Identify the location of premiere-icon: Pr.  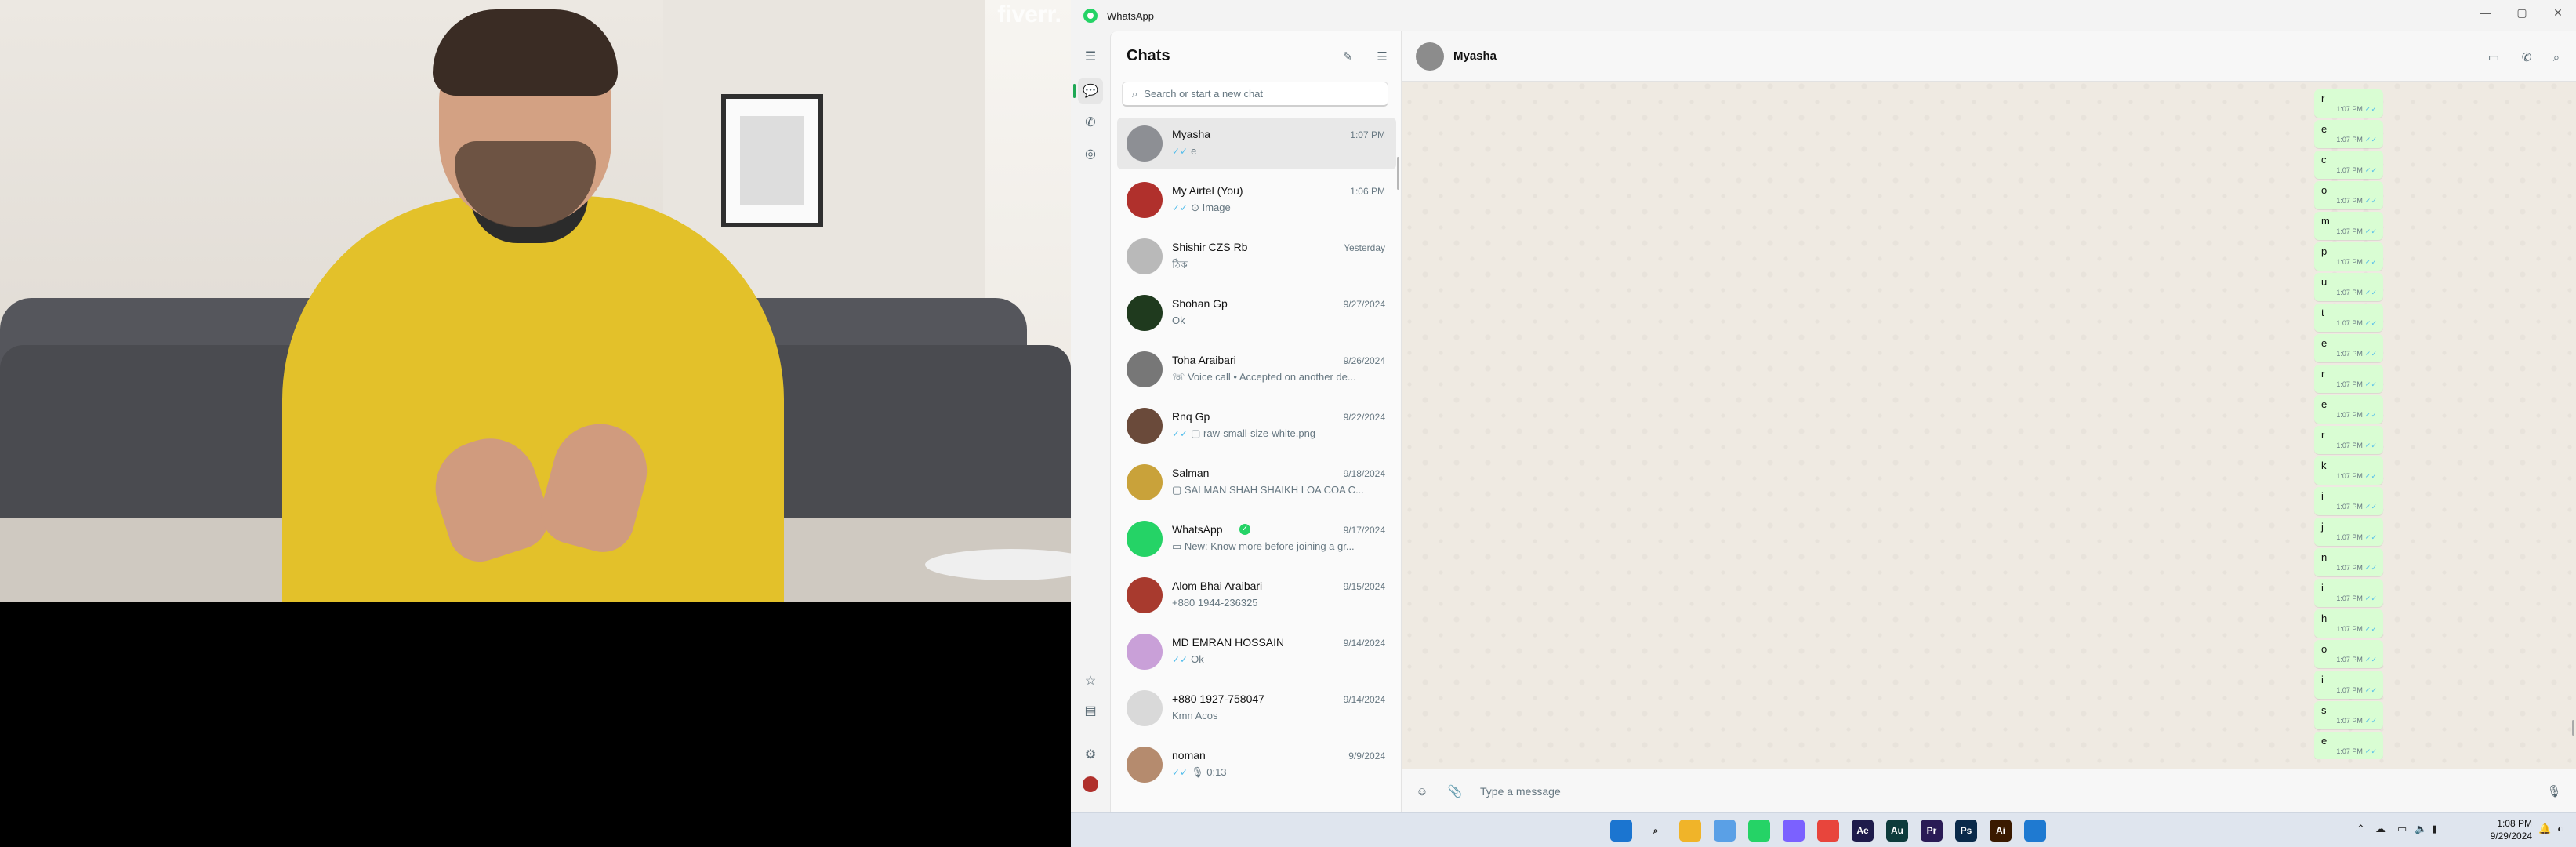
(1932, 831).